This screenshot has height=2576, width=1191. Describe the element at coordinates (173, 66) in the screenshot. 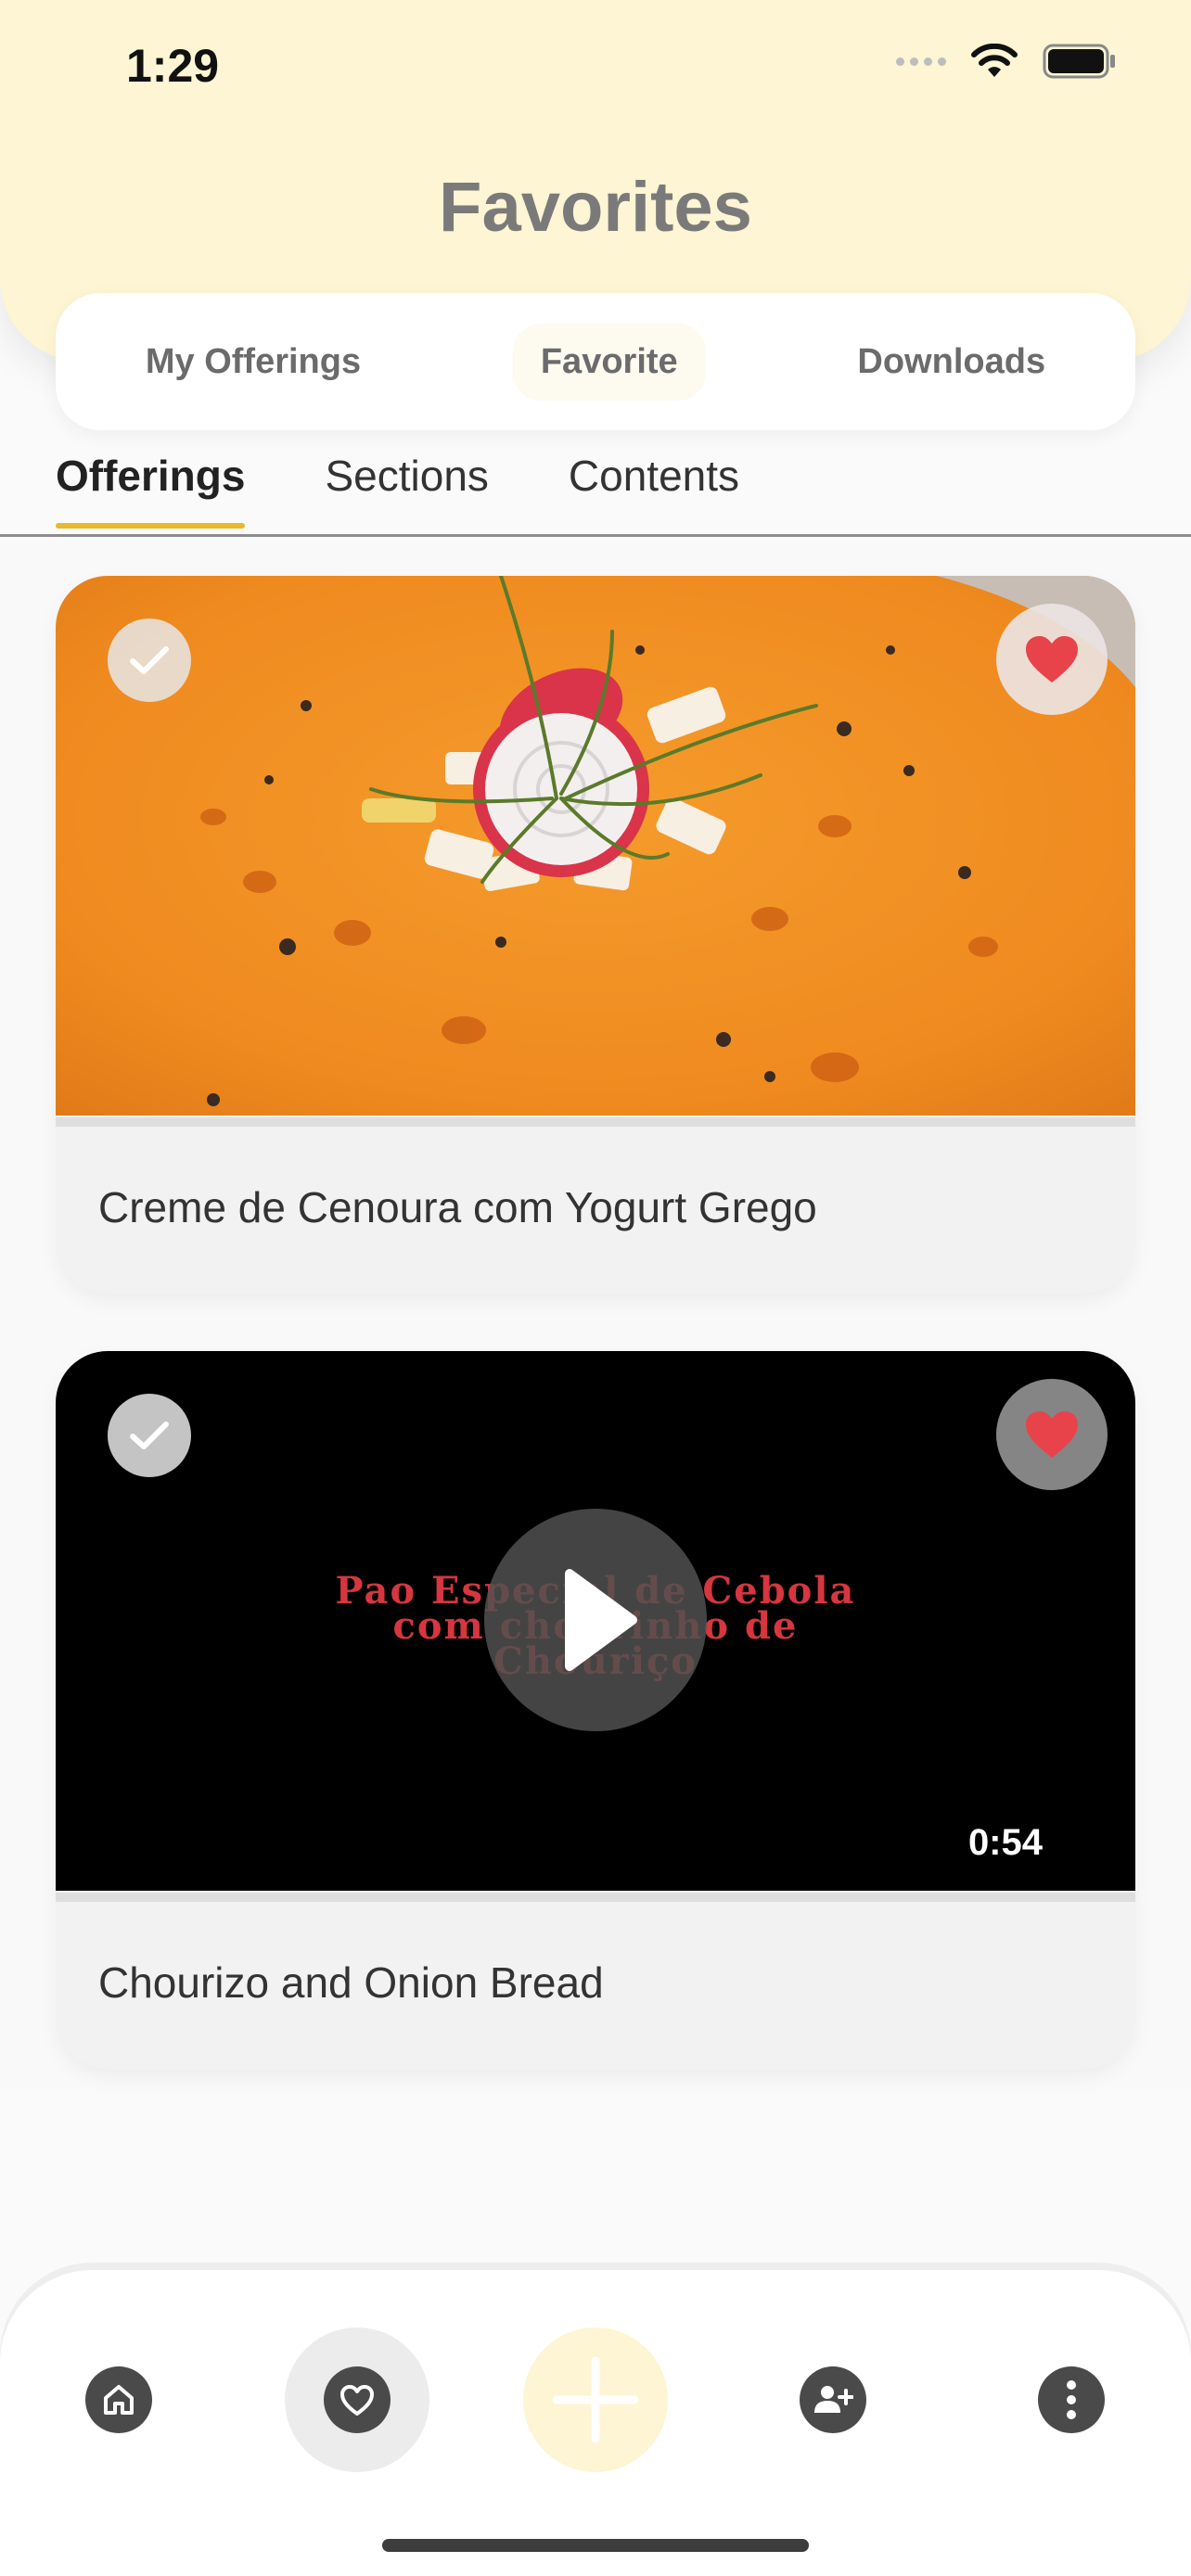

I see `status-time: 1:29` at that location.